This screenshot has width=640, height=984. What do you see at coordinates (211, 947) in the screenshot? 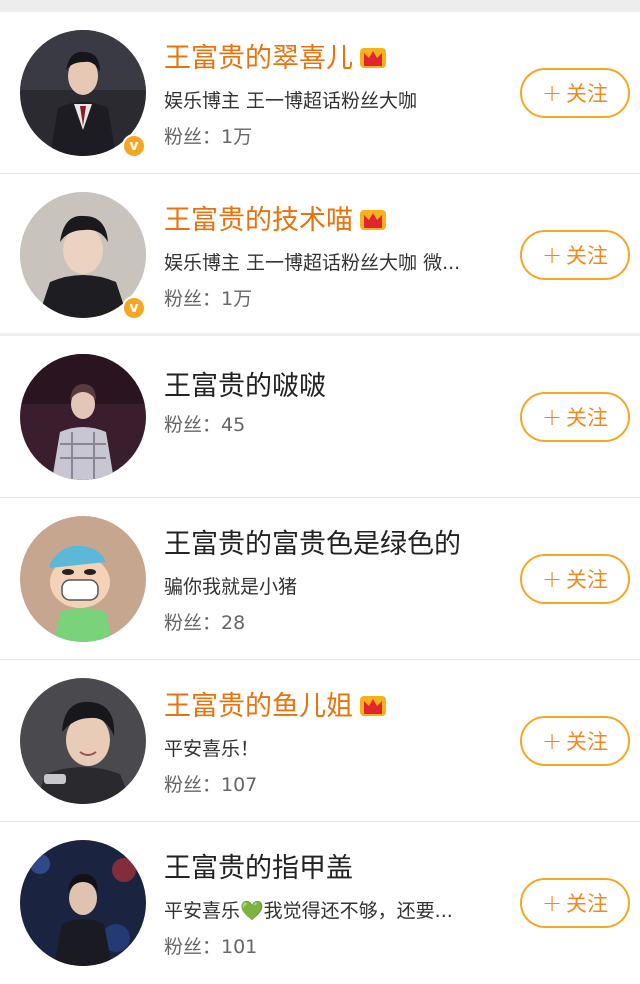
I see `fans-count: 粉丝：101` at bounding box center [211, 947].